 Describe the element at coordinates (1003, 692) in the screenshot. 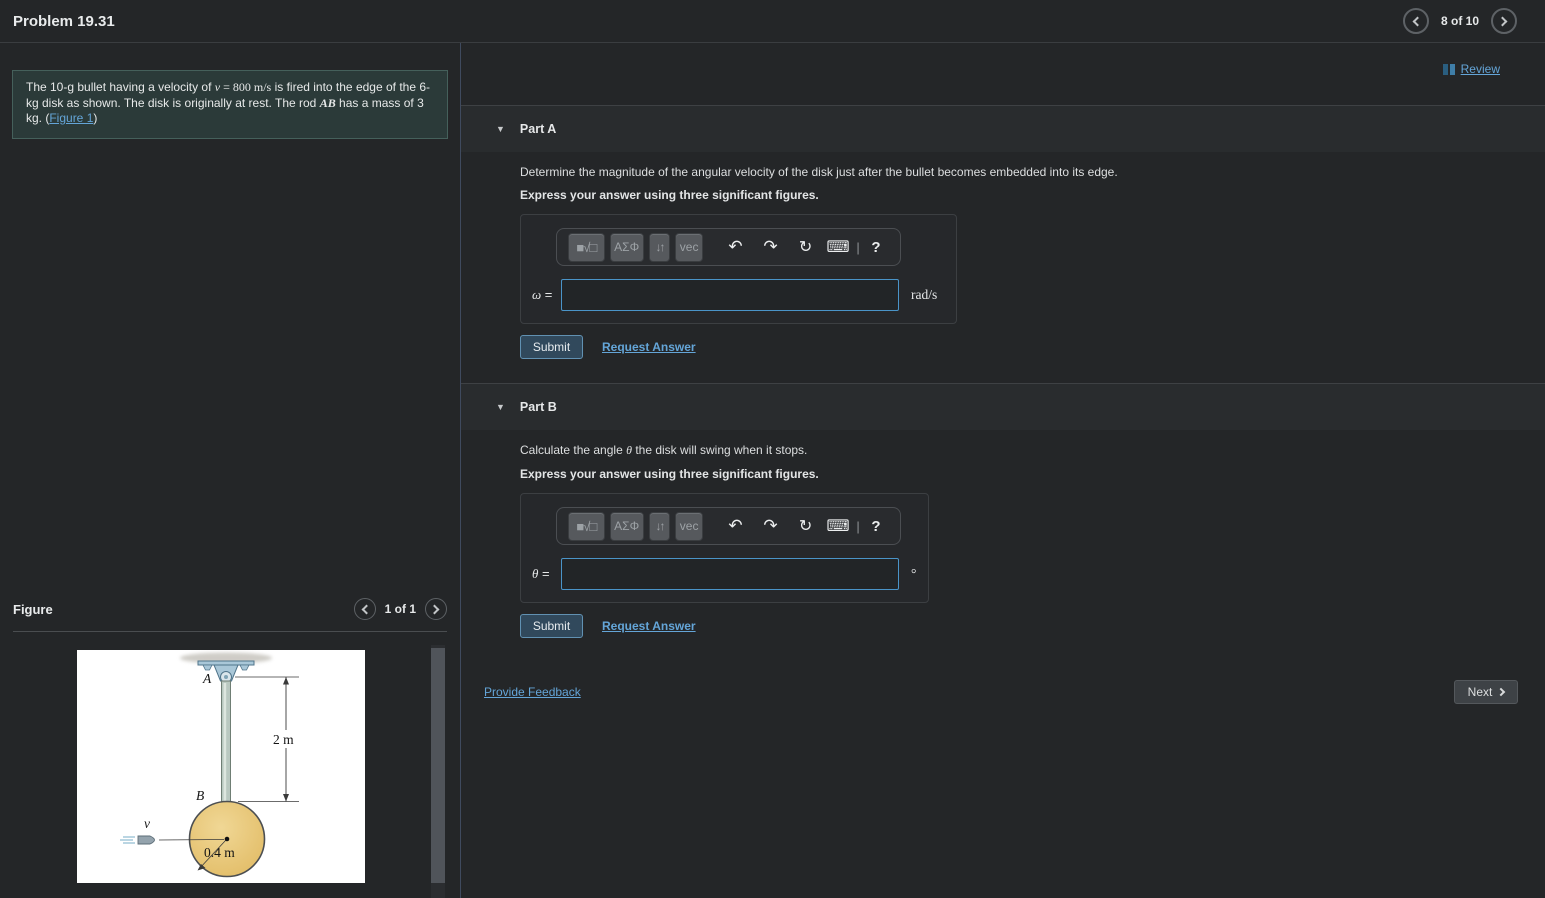

I see `footer-row: Provide Feedback Next` at that location.